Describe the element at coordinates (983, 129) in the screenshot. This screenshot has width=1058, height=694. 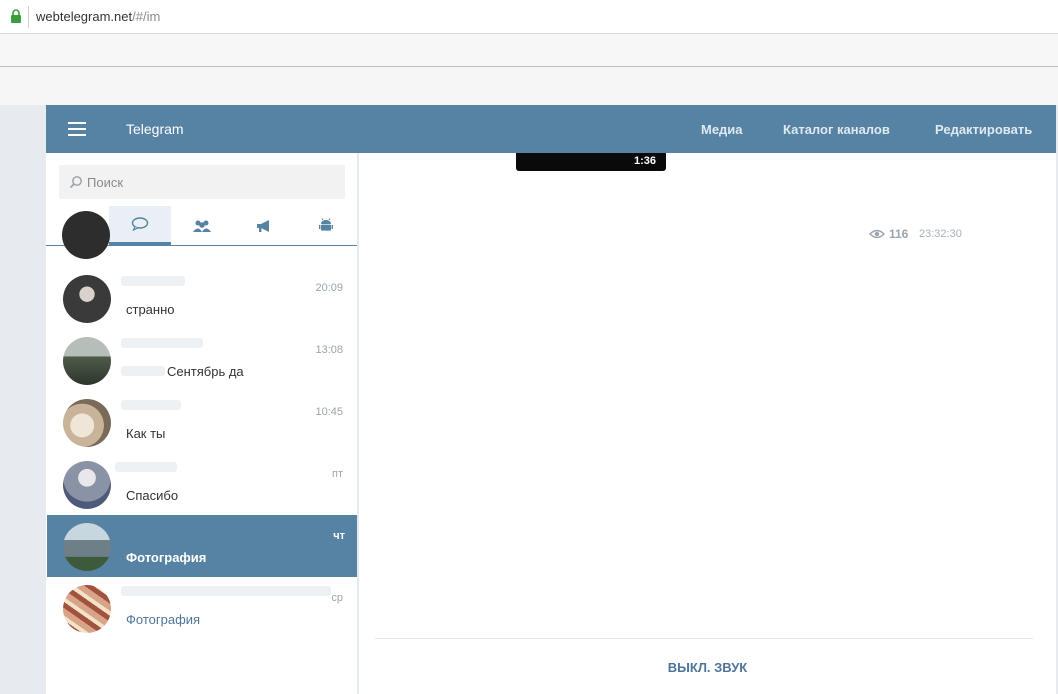
I see `nav-edit: Редактировать` at that location.